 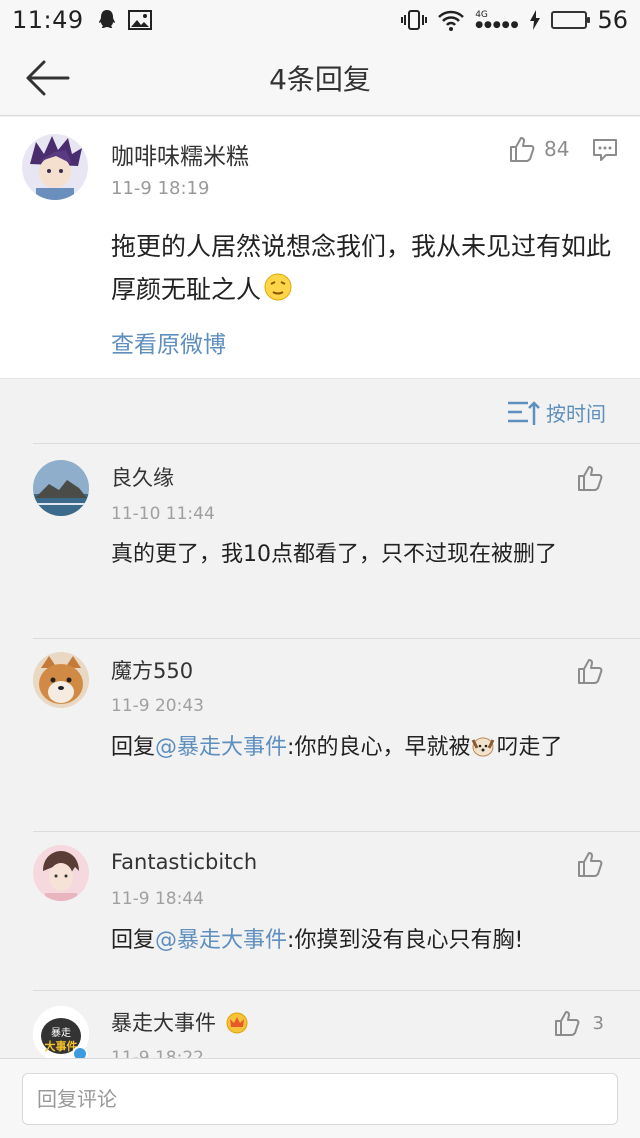 I want to click on wifi-icon, so click(x=451, y=20).